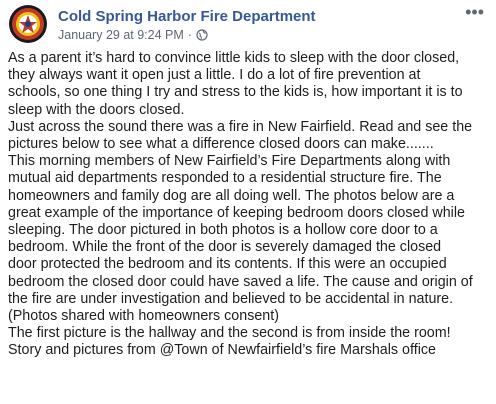  I want to click on post-text-line: (Photos shared with homeowners consent), so click(143, 316).